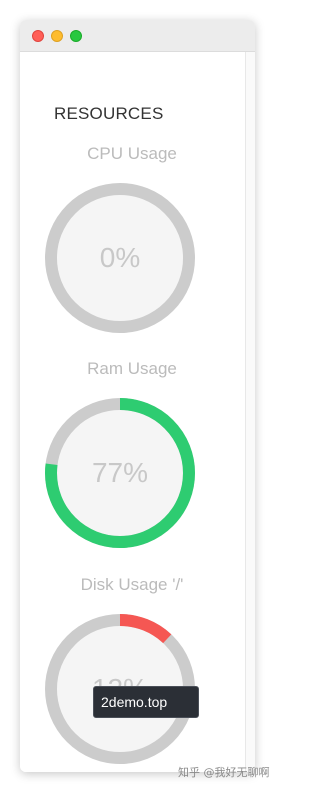 Image resolution: width=320 pixels, height=793 pixels. I want to click on tooltip: 2demo.top, so click(146, 702).